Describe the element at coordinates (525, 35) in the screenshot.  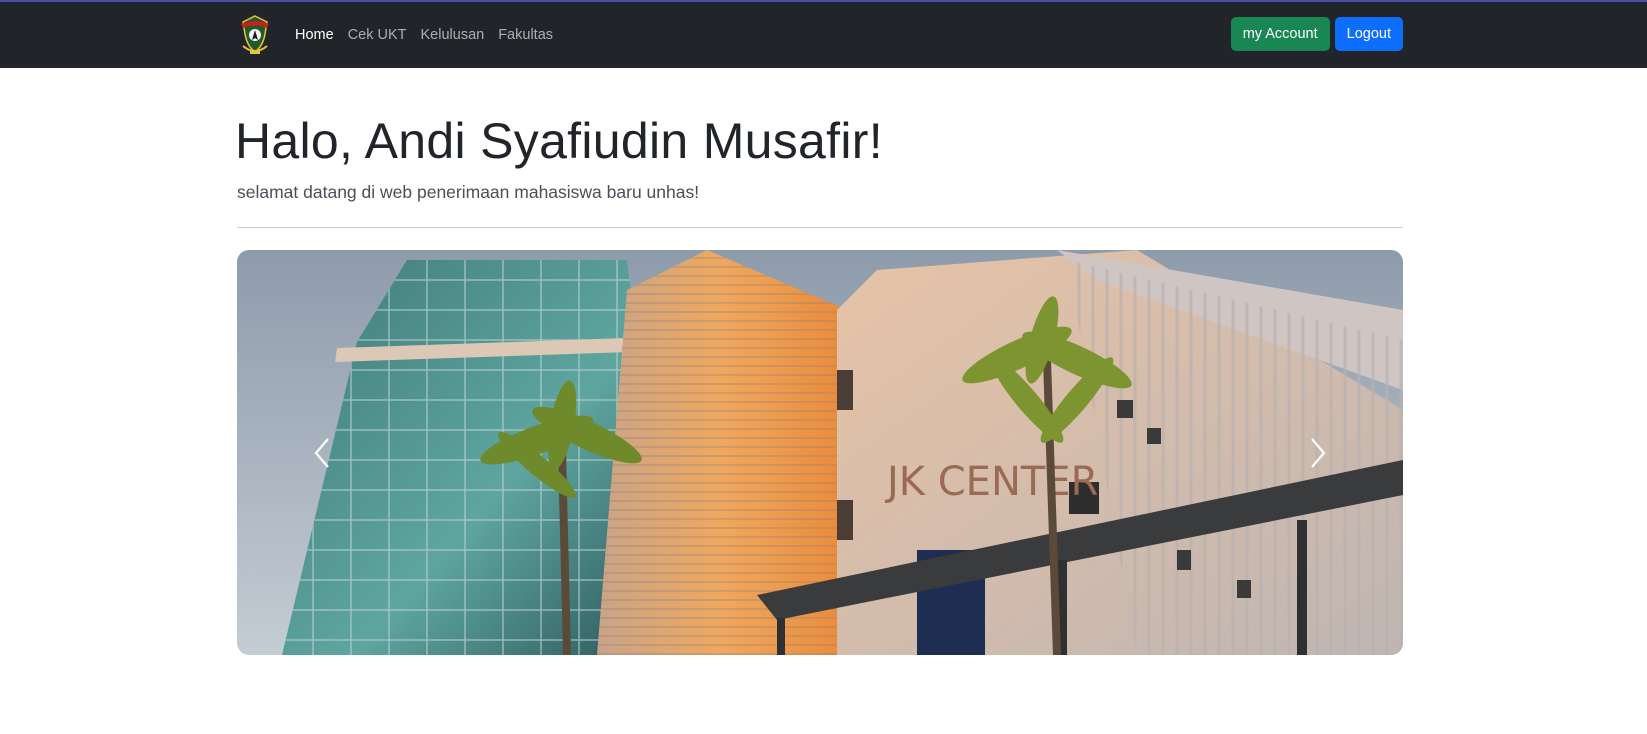
I see `nav-link-fakultas: Fakultas` at that location.